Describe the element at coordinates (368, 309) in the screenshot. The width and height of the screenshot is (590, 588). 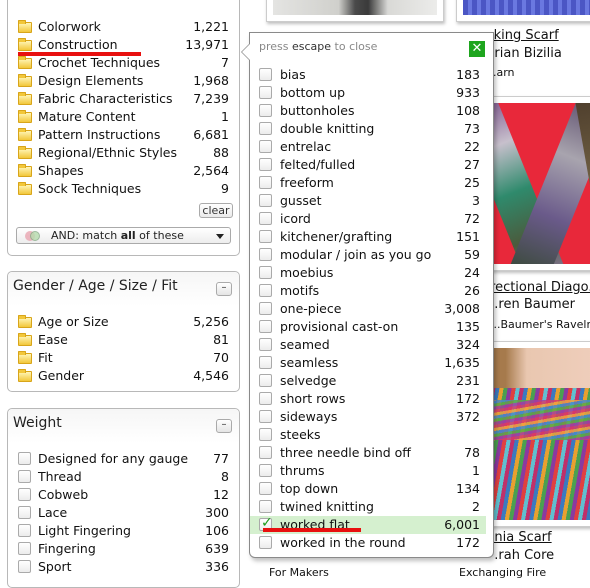
I see `construction-option: one-piece 3,008` at that location.